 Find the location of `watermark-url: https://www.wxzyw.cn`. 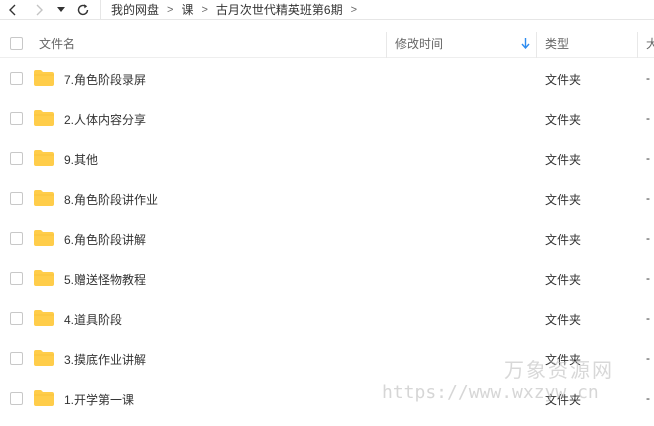

watermark-url: https://www.wxzyw.cn is located at coordinates (490, 392).